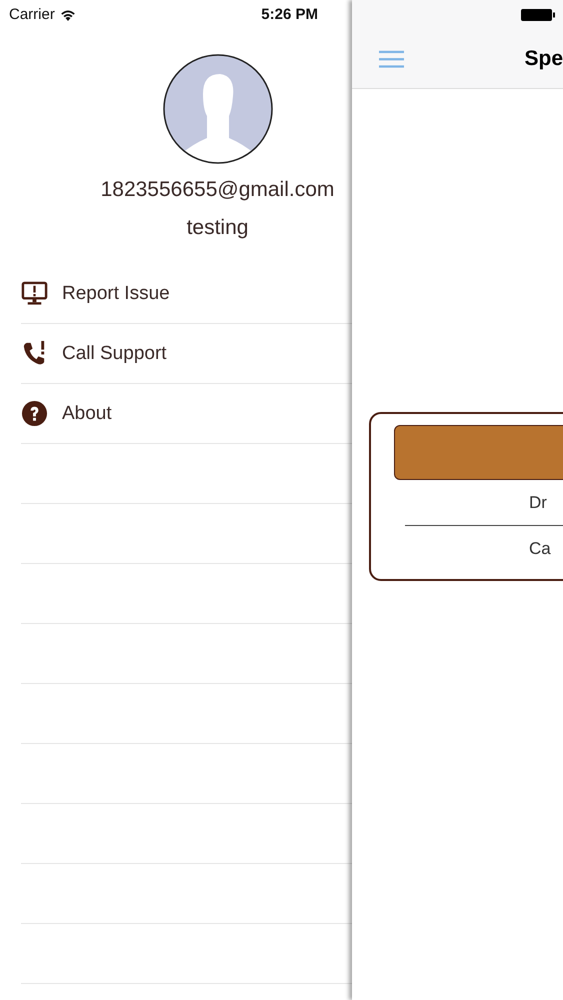 Image resolution: width=563 pixels, height=1000 pixels. What do you see at coordinates (217, 190) in the screenshot?
I see `user-email: 1823556655@gmail.com` at bounding box center [217, 190].